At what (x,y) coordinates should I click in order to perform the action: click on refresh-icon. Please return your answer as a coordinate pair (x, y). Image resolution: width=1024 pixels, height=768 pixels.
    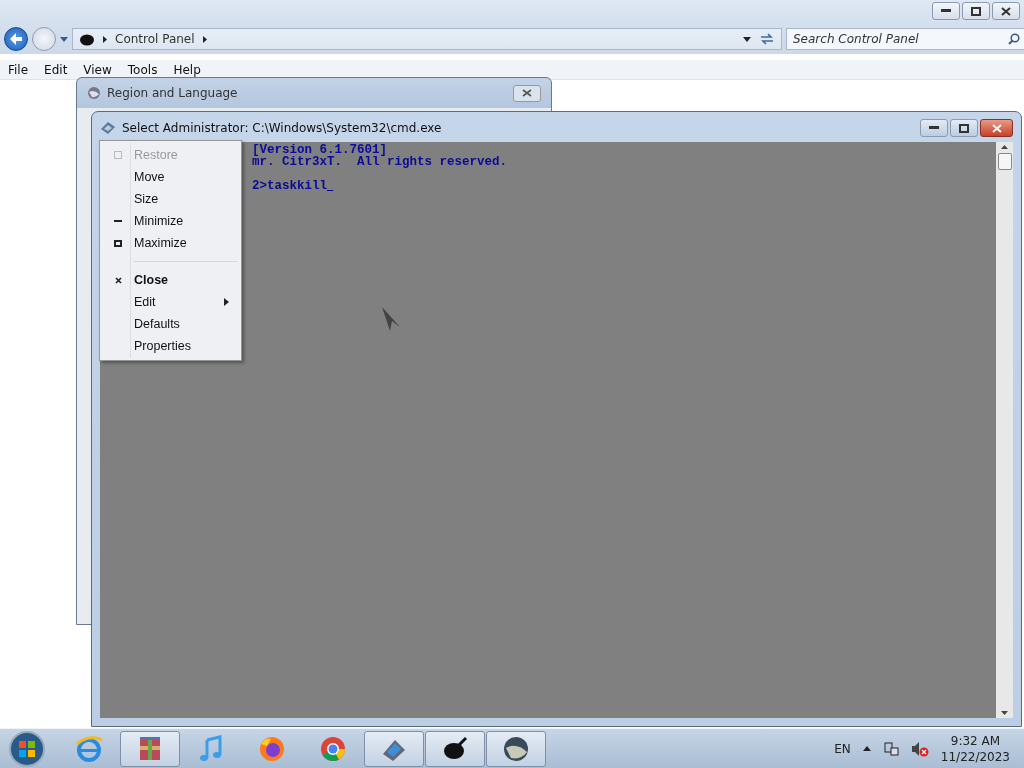
    Looking at the image, I should click on (767, 39).